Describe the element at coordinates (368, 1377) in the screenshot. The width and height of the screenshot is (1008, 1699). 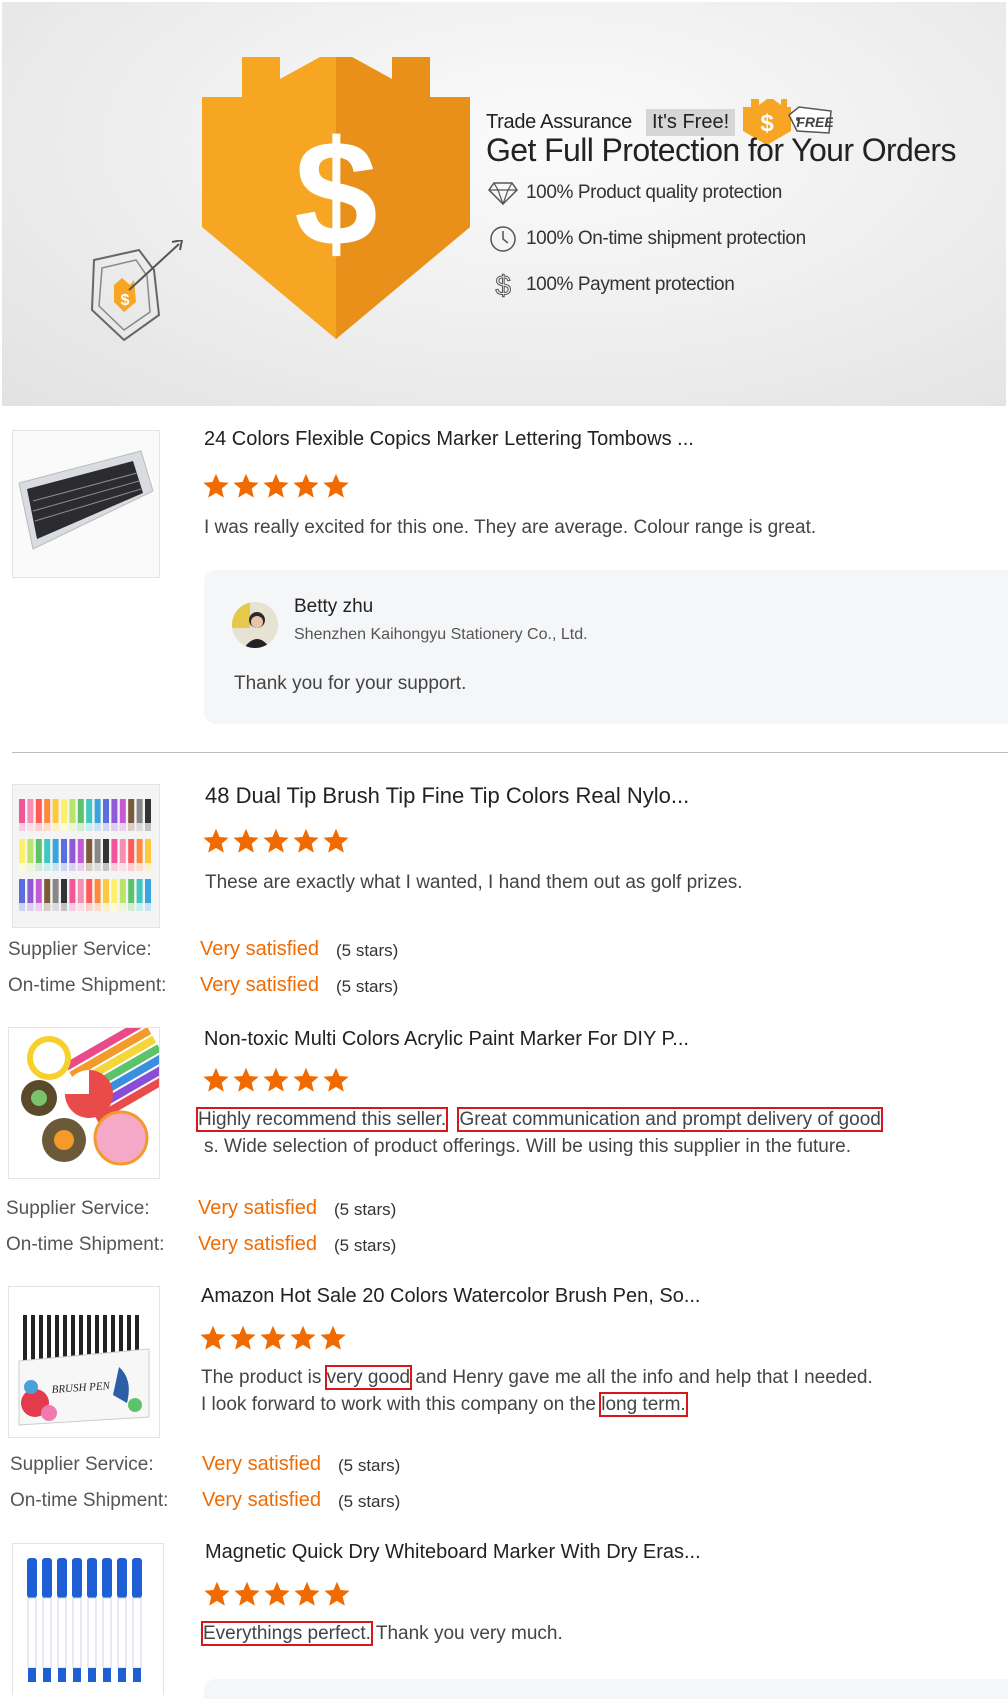
I see `highlight: very good` at that location.